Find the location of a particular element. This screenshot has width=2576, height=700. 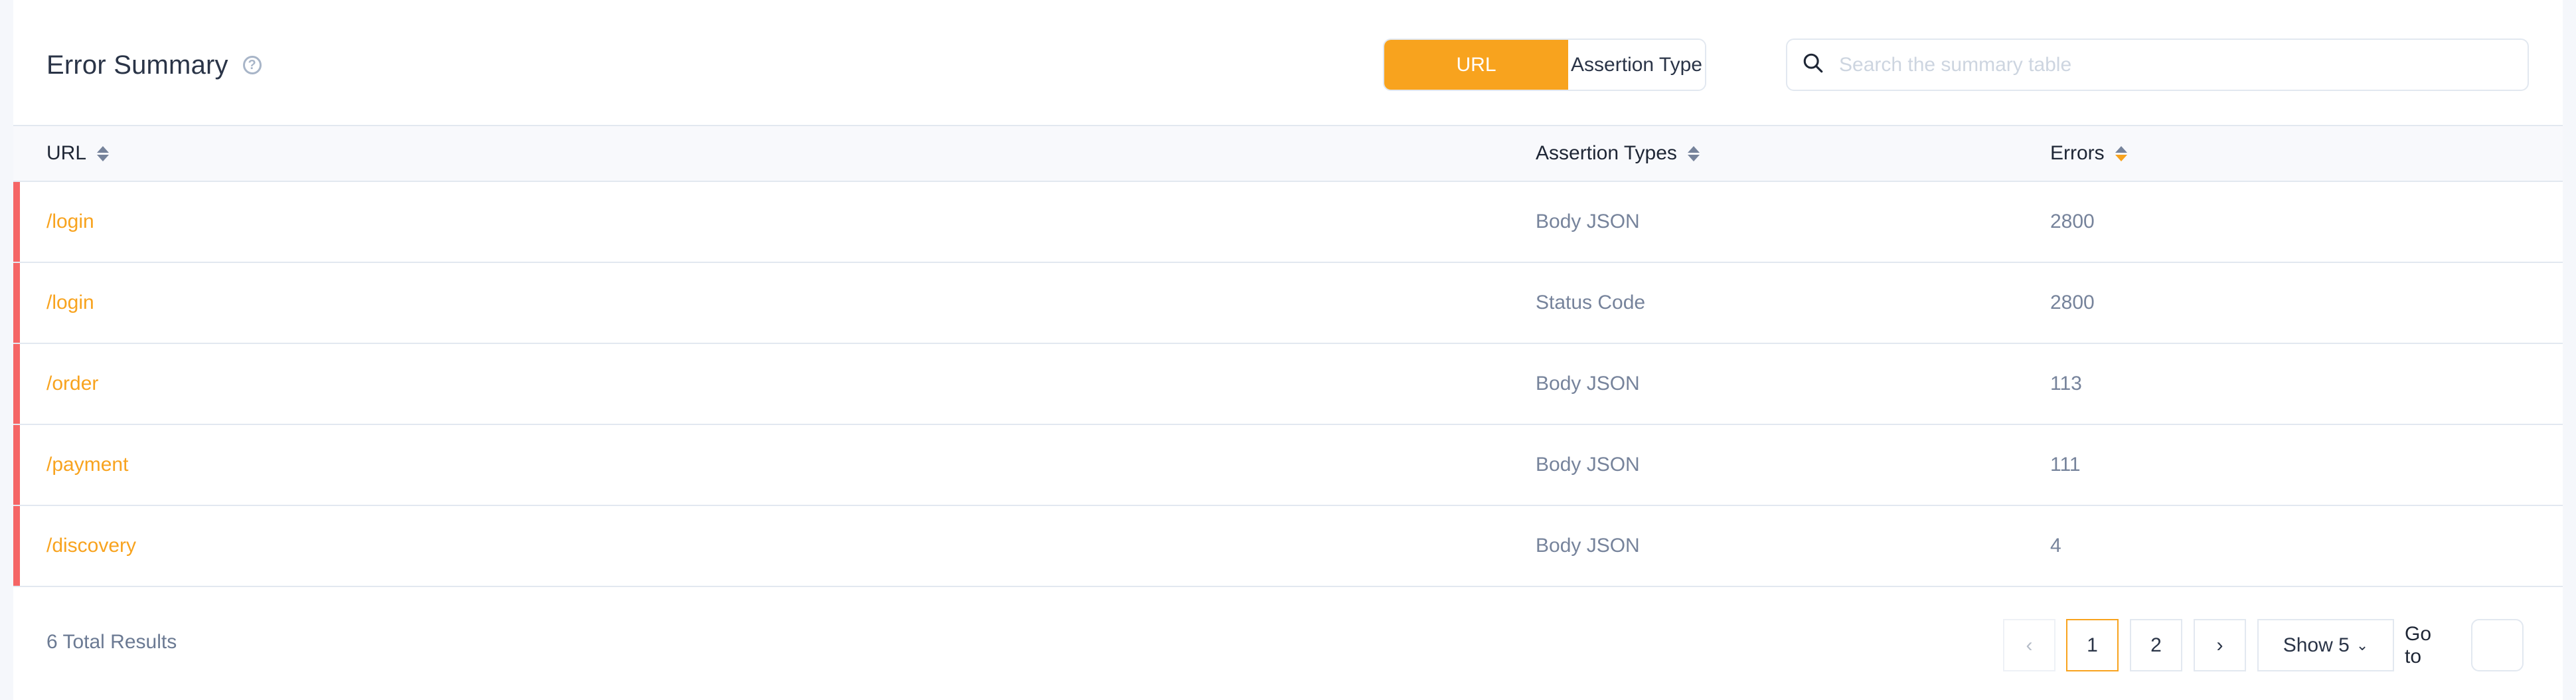

page-size-select: Show 5 ⌄ is located at coordinates (2325, 645).